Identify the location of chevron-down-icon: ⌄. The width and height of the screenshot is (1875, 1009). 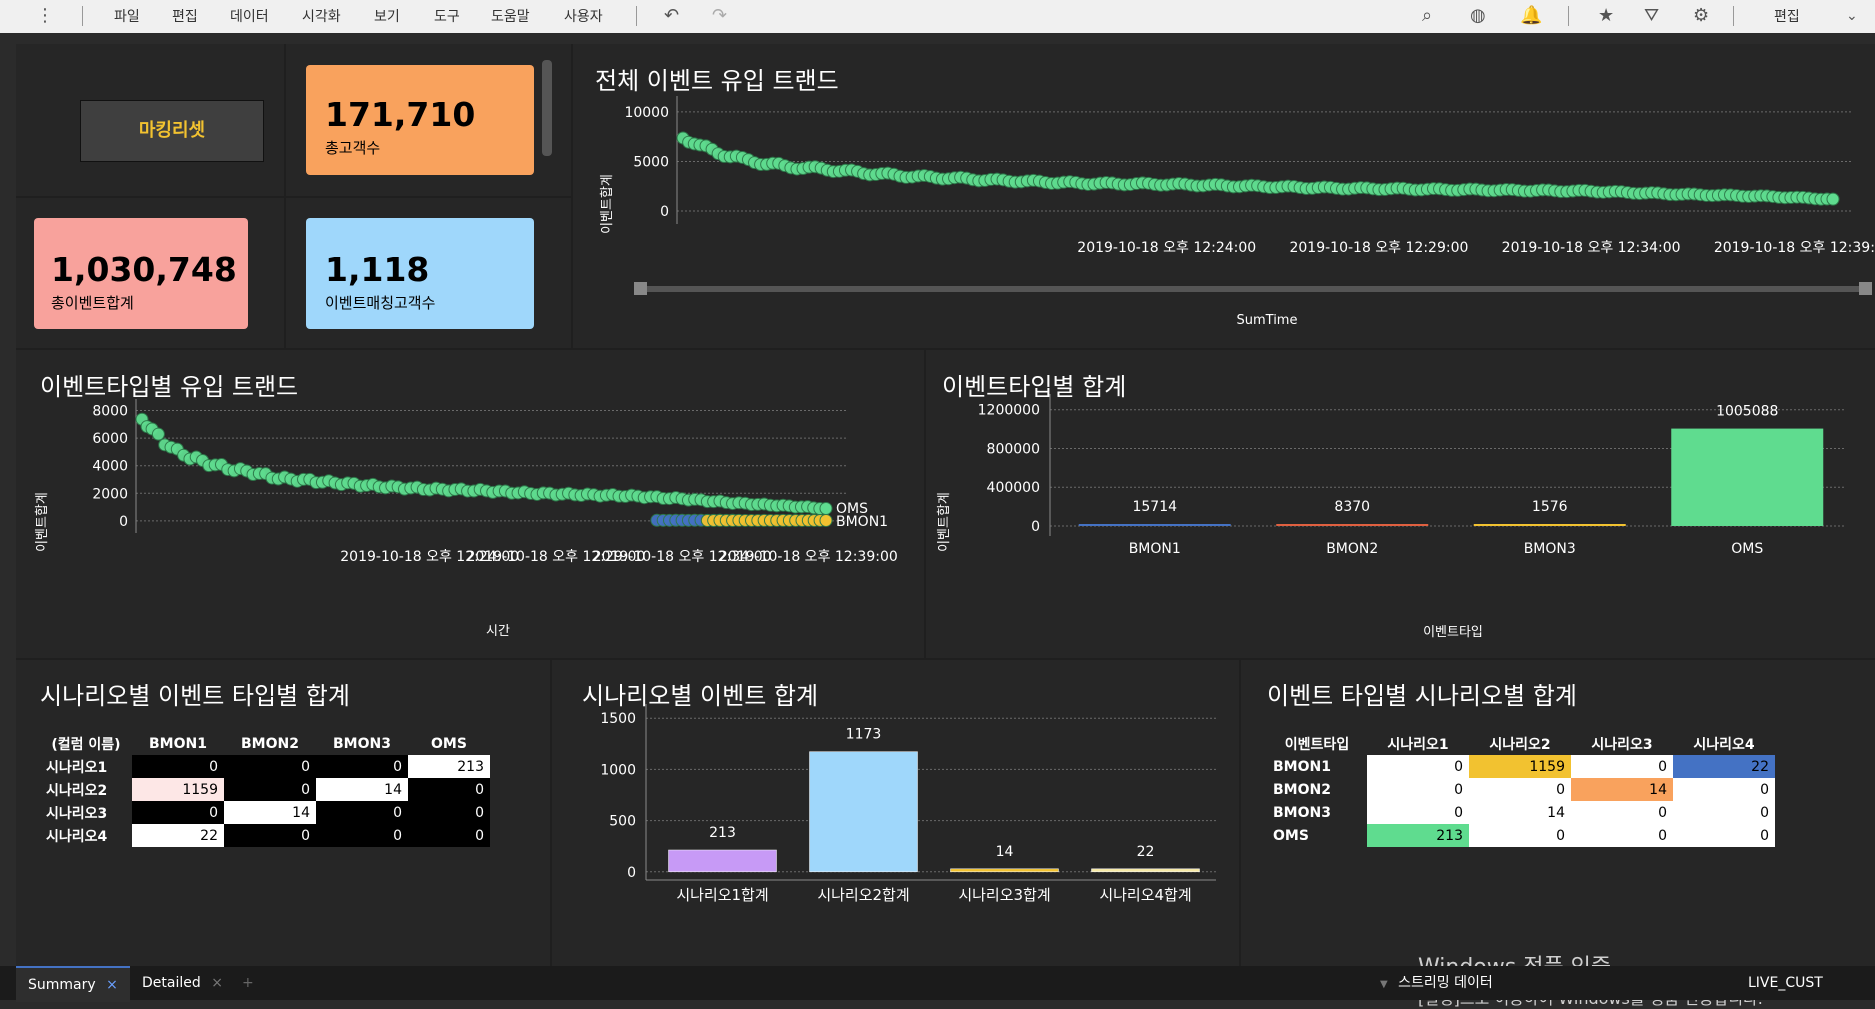
(1852, 16).